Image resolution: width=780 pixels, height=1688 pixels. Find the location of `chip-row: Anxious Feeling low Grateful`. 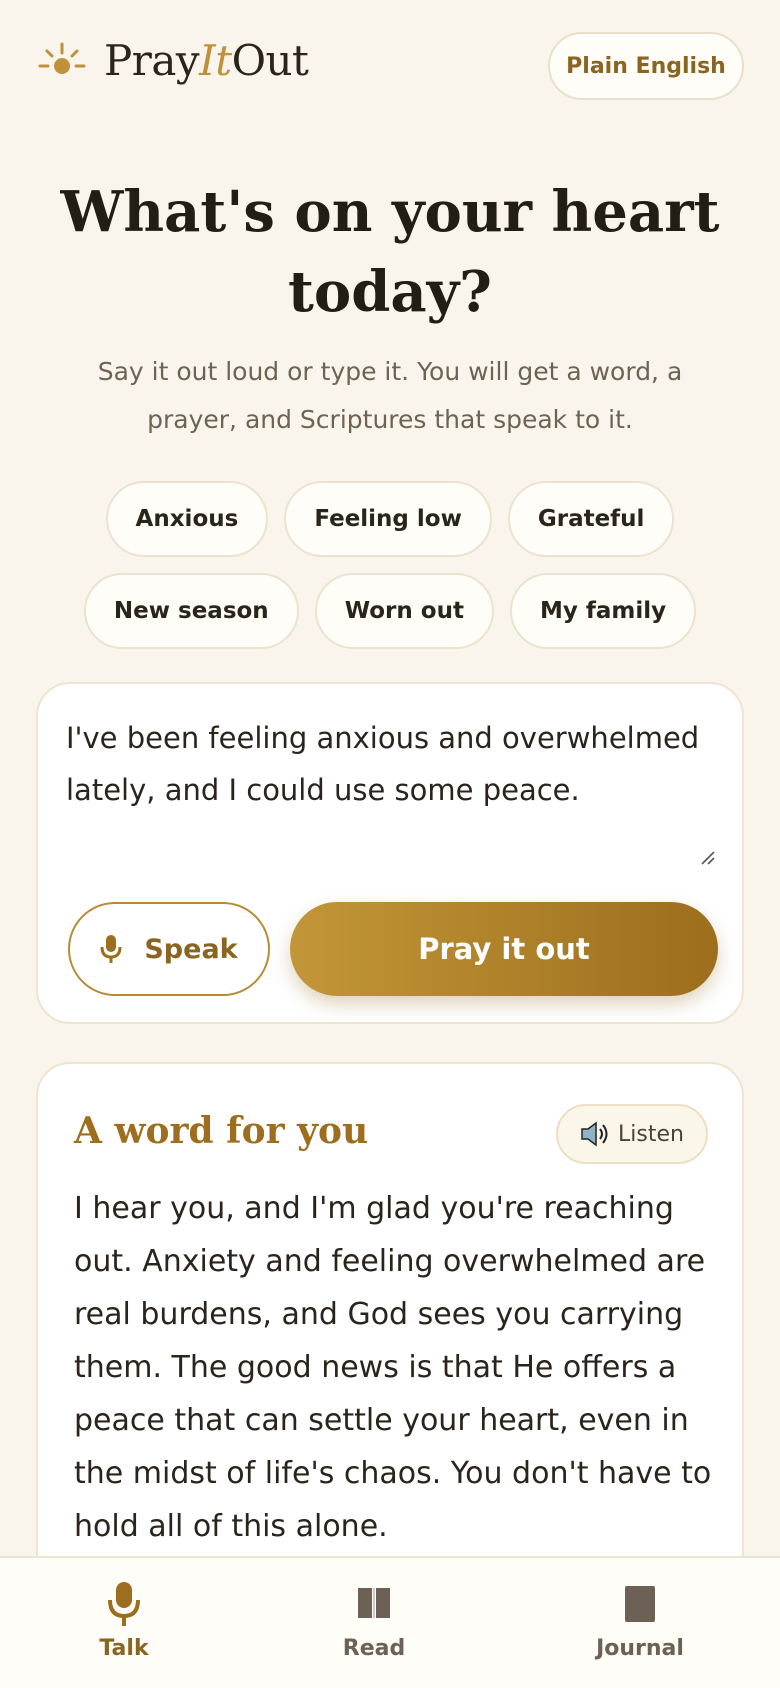

chip-row: Anxious Feeling low Grateful is located at coordinates (390, 519).